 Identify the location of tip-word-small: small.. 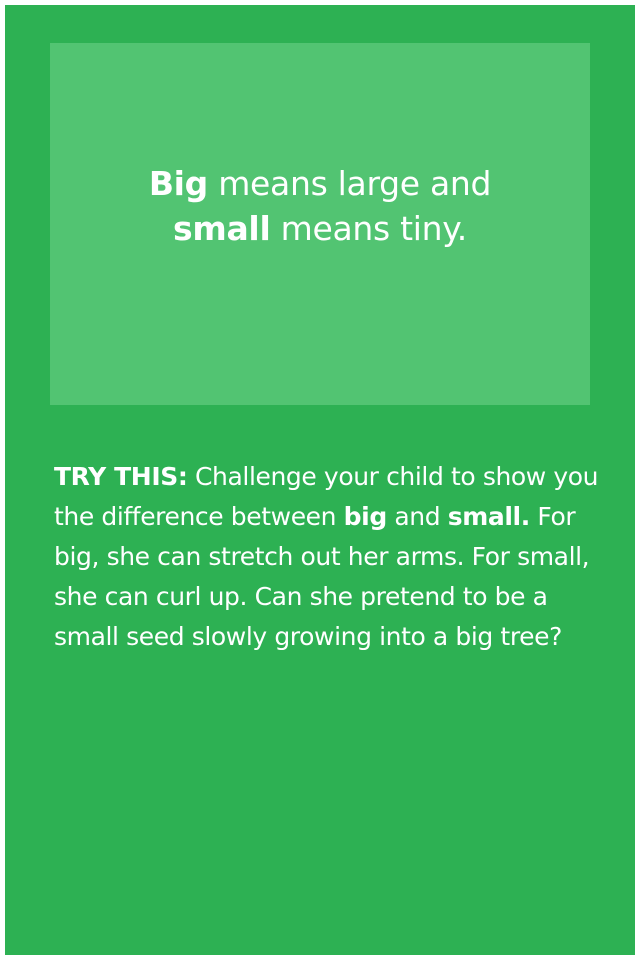
(488, 516).